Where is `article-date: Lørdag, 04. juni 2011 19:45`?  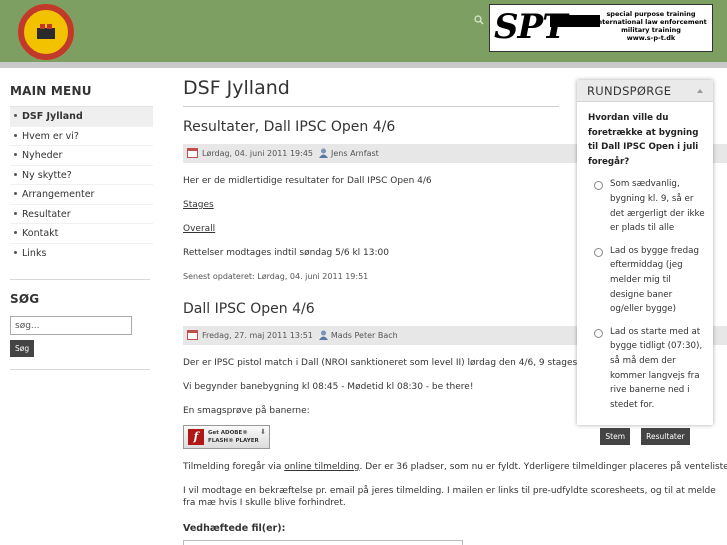
article-date: Lørdag, 04. juni 2011 19:45 is located at coordinates (257, 153).